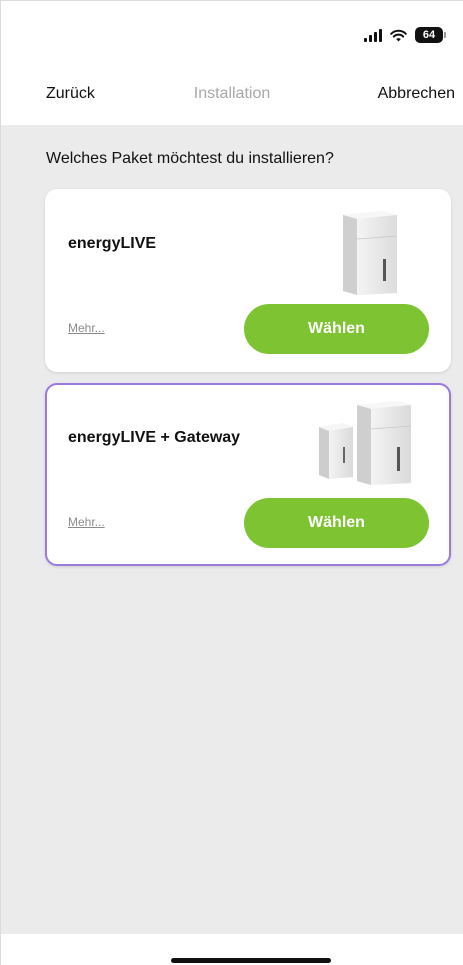 This screenshot has width=463, height=965. What do you see at coordinates (365, 443) in the screenshot?
I see `energylive-gateway-devices-image` at bounding box center [365, 443].